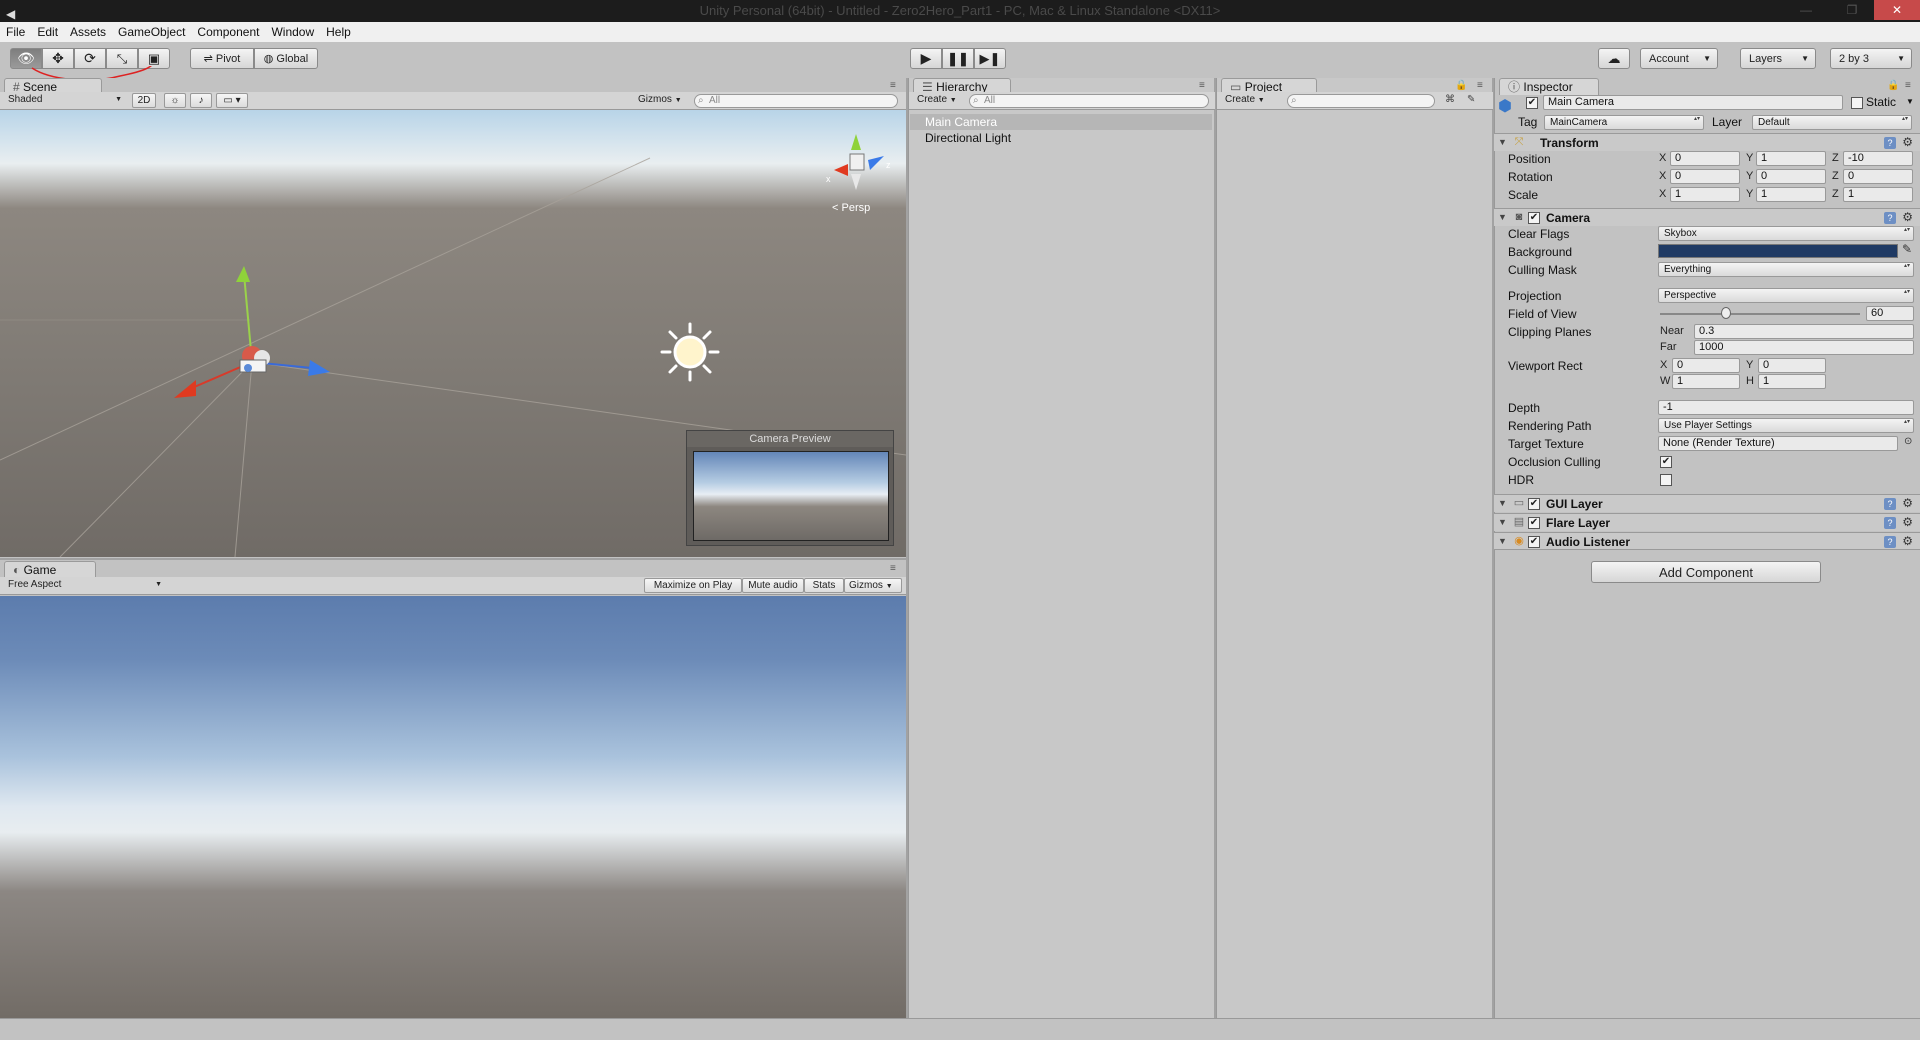  I want to click on occlusion-culling-checkbox: ✔, so click(1666, 462).